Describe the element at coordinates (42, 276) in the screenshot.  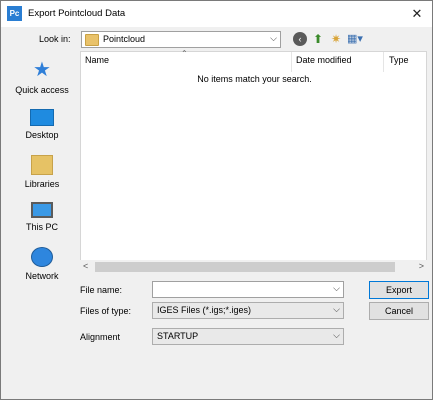
I see `place-label: Network` at that location.